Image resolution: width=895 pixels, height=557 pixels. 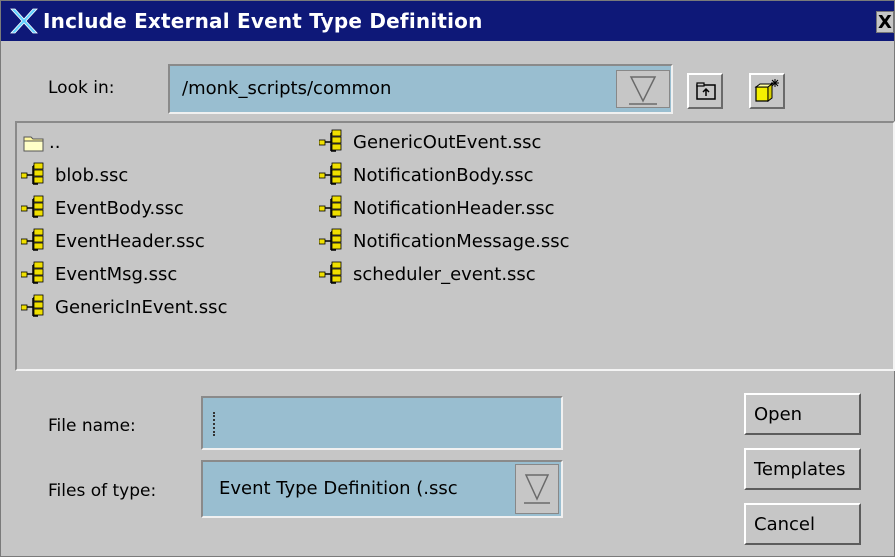 I want to click on file-name-text: .., so click(x=55, y=142).